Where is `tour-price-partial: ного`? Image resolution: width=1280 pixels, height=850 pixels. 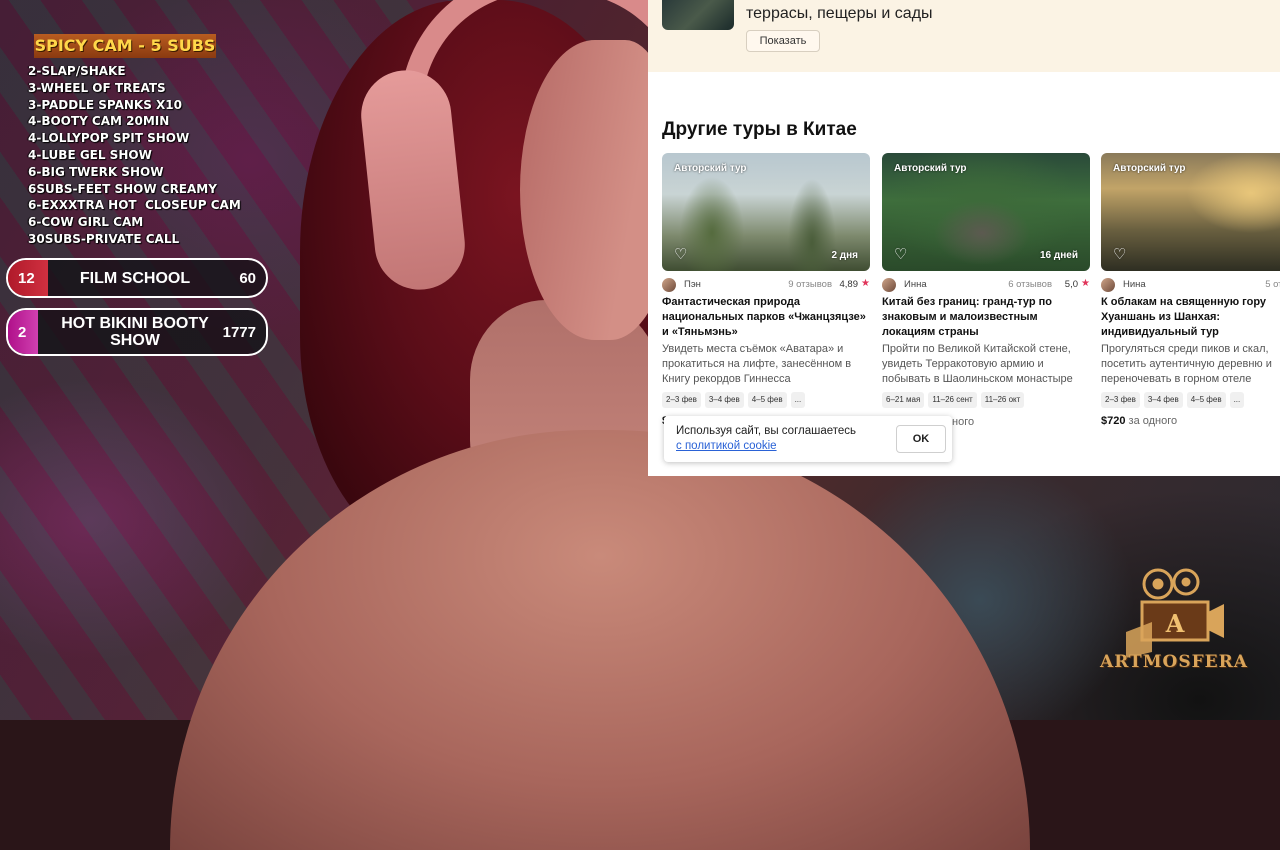
tour-price-partial: ного is located at coordinates (963, 422).